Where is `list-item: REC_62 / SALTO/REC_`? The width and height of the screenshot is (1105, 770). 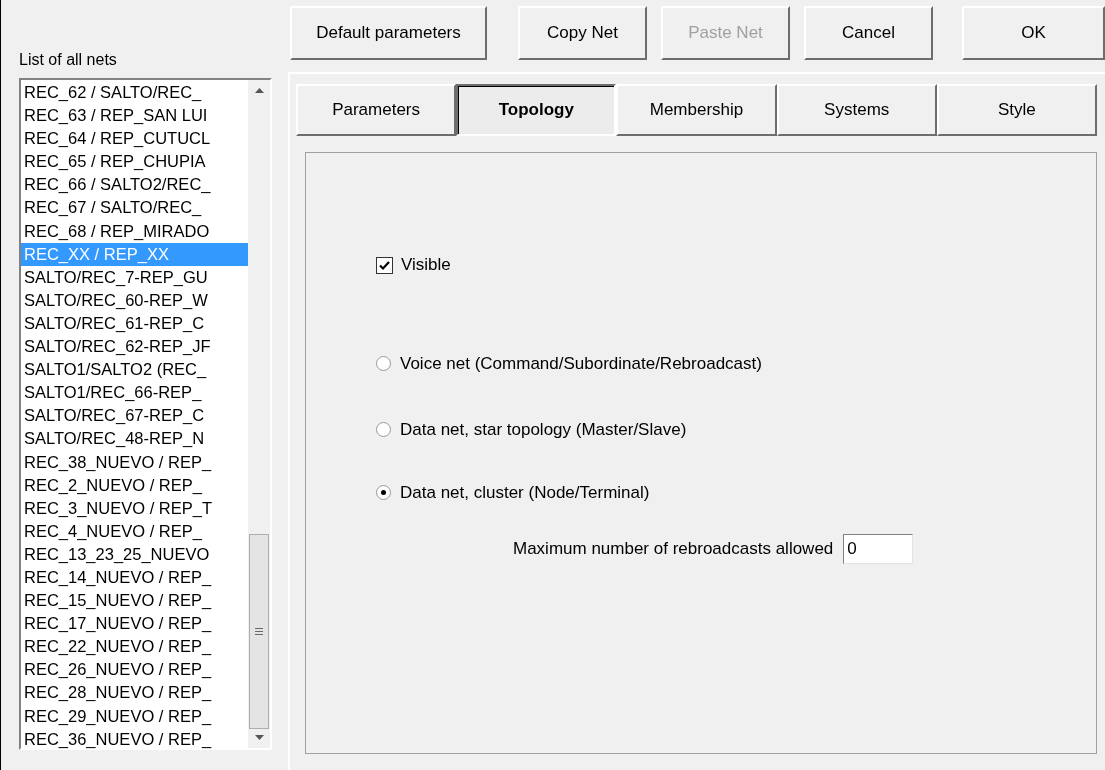 list-item: REC_62 / SALTO/REC_ is located at coordinates (134, 93).